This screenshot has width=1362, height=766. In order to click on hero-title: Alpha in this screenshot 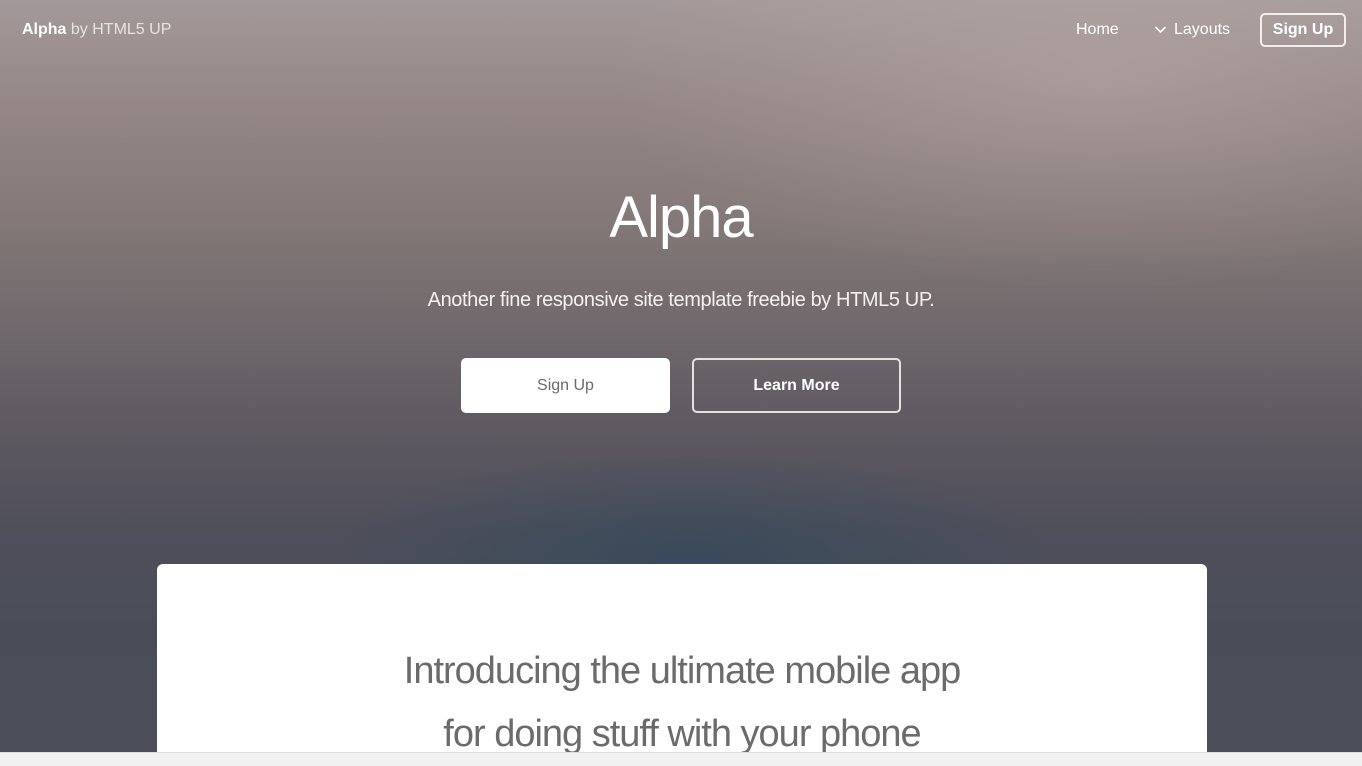, I will do `click(681, 217)`.